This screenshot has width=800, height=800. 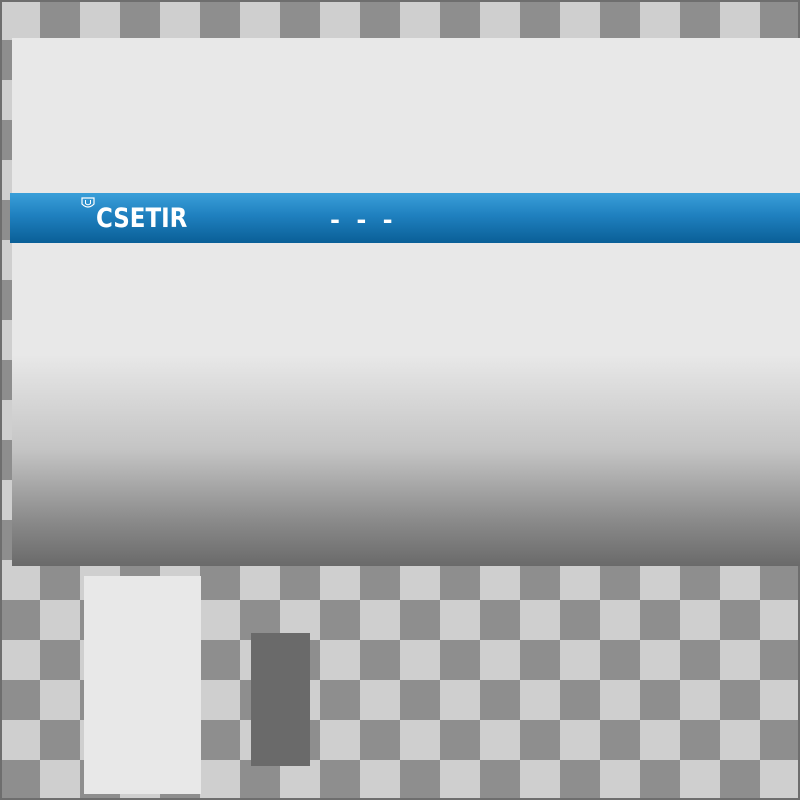 What do you see at coordinates (88, 202) in the screenshot?
I see `shield-icon` at bounding box center [88, 202].